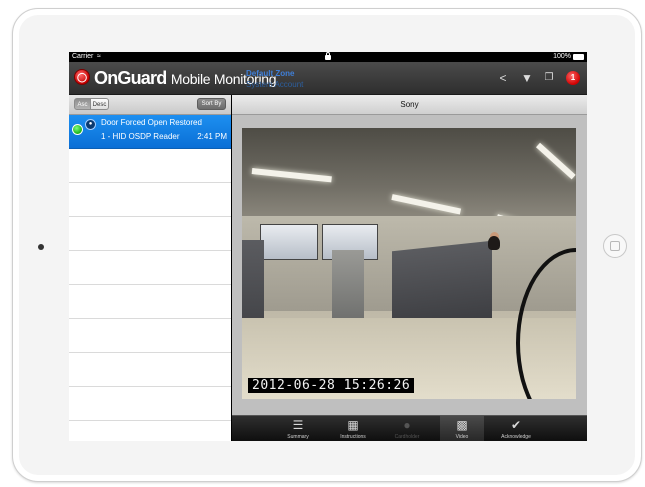 The height and width of the screenshot is (487, 645). What do you see at coordinates (462, 425) in the screenshot?
I see `film-icon: ▩` at bounding box center [462, 425].